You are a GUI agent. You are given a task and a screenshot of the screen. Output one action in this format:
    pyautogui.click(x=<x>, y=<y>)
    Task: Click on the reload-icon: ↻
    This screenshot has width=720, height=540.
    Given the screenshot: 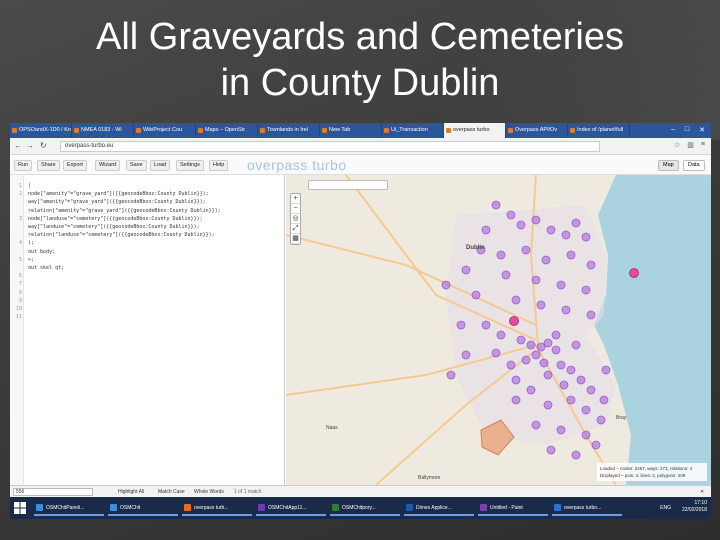 What is the action you would take?
    pyautogui.click(x=43, y=145)
    